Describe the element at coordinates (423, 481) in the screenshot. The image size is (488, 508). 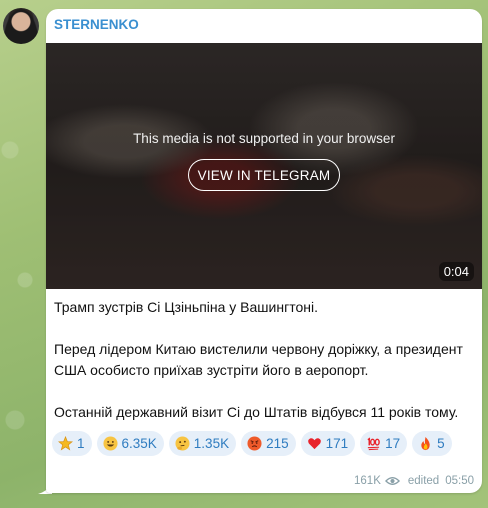
I see `edited-label: edited` at that location.